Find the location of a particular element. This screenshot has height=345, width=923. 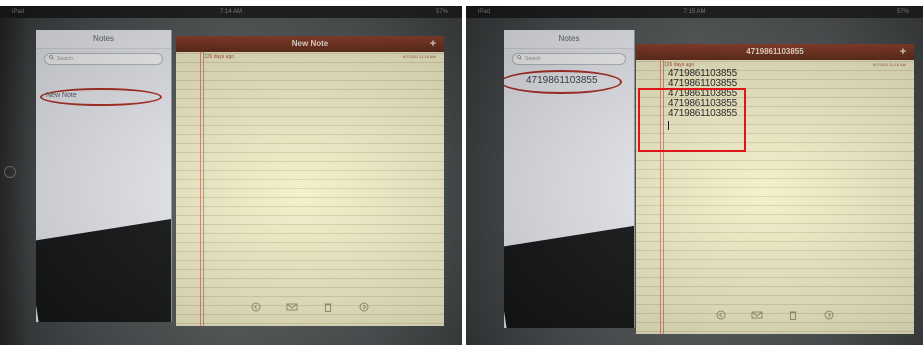

note-title: 4719861103855 is located at coordinates (775, 51).